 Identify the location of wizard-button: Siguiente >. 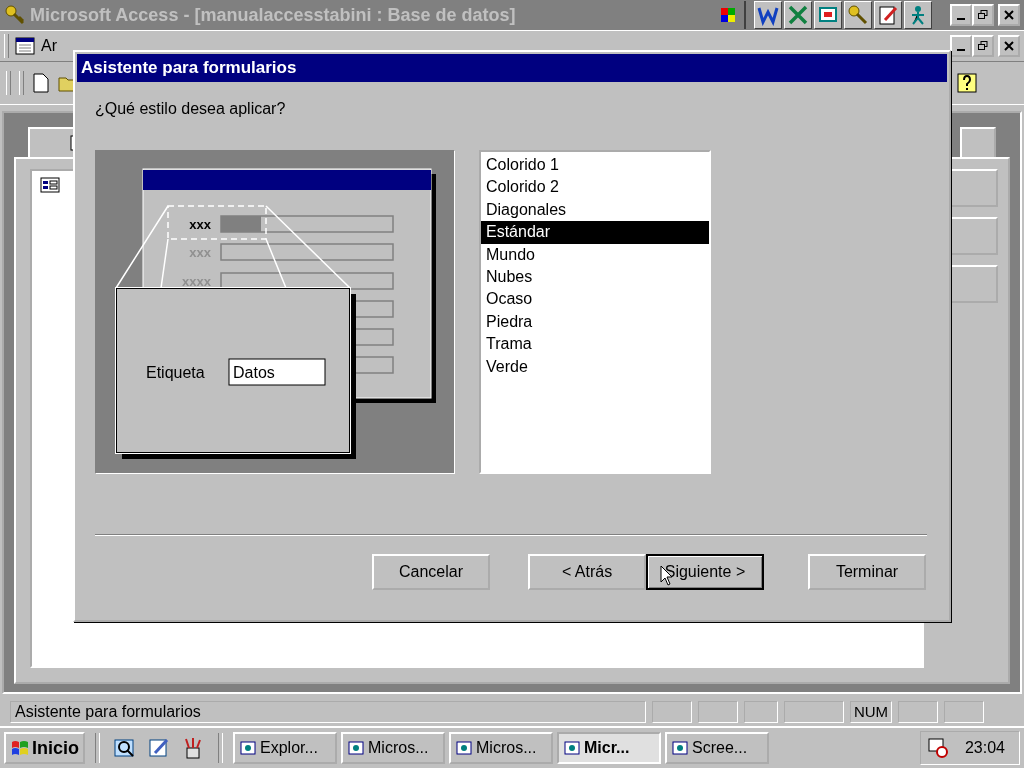
(705, 572).